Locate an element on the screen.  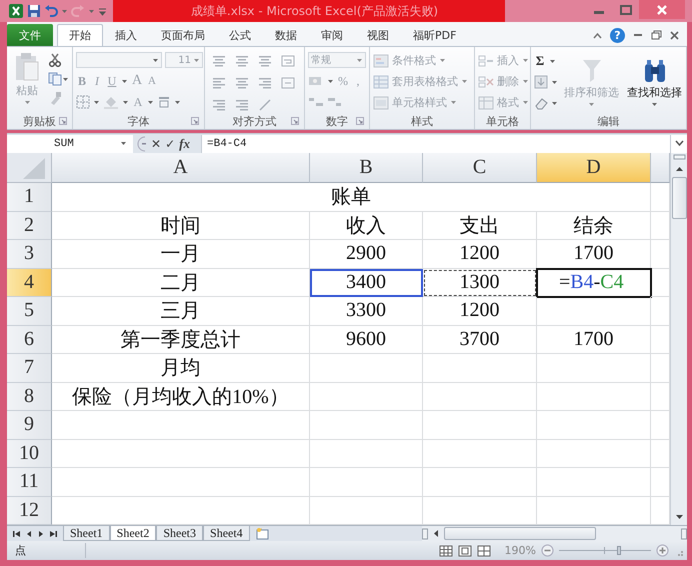
zoom-out-icon is located at coordinates (547, 550).